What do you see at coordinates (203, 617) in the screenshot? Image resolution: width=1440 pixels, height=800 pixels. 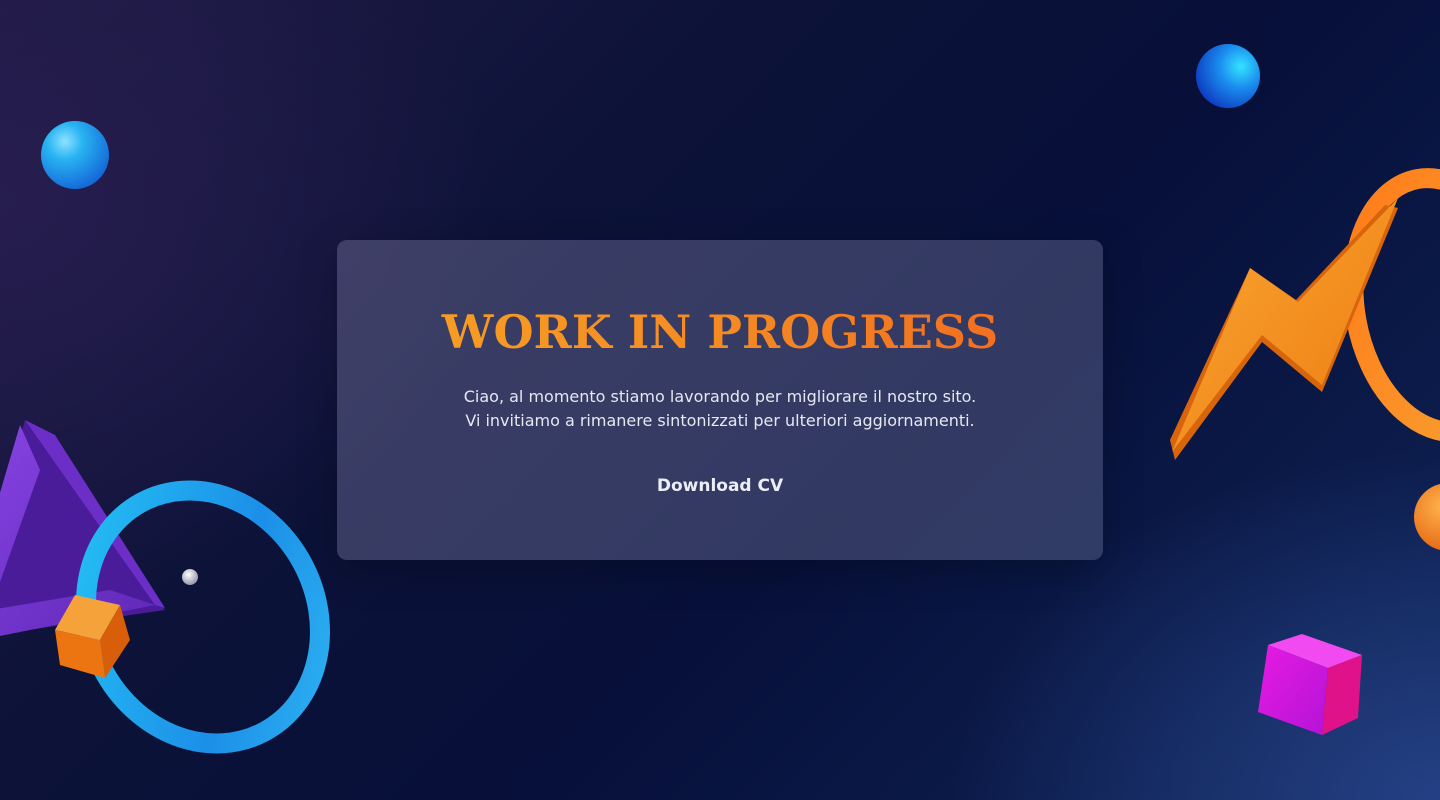 I see `blue-ring` at bounding box center [203, 617].